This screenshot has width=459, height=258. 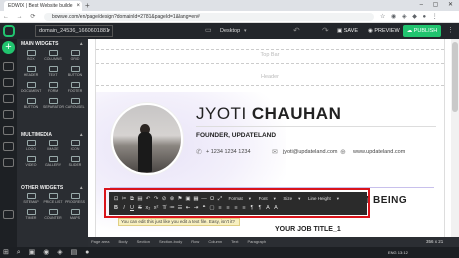 What do you see at coordinates (384, 31) in the screenshot?
I see `preview-button: ◉ PREVIEW` at bounding box center [384, 31].